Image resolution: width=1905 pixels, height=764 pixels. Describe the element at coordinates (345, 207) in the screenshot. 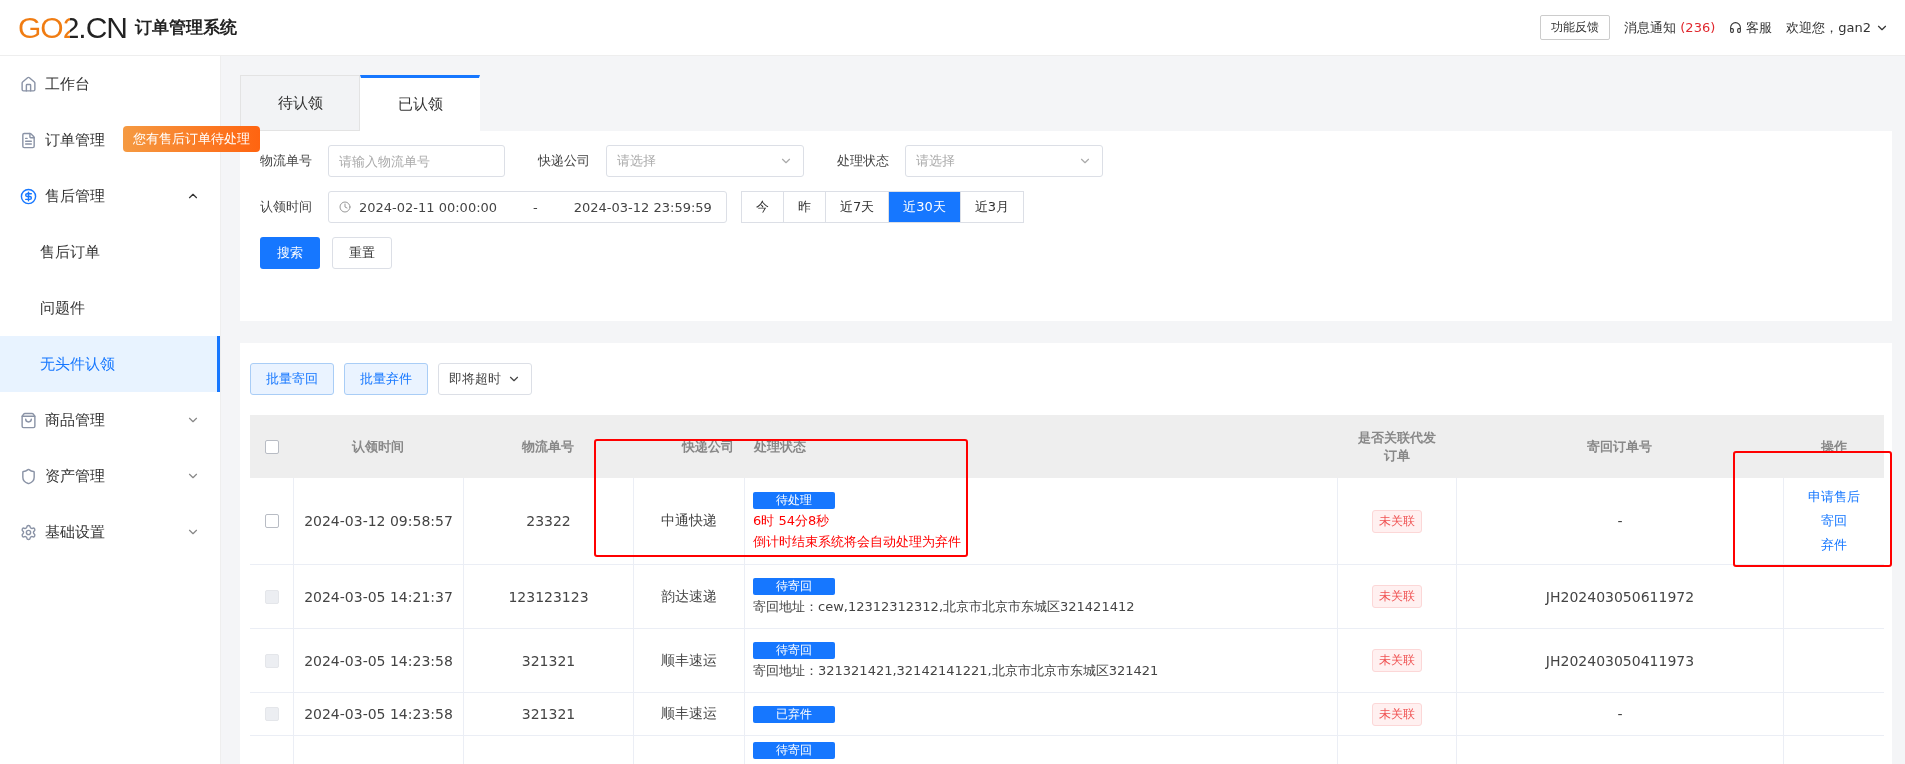

I see `clock-icon` at that location.